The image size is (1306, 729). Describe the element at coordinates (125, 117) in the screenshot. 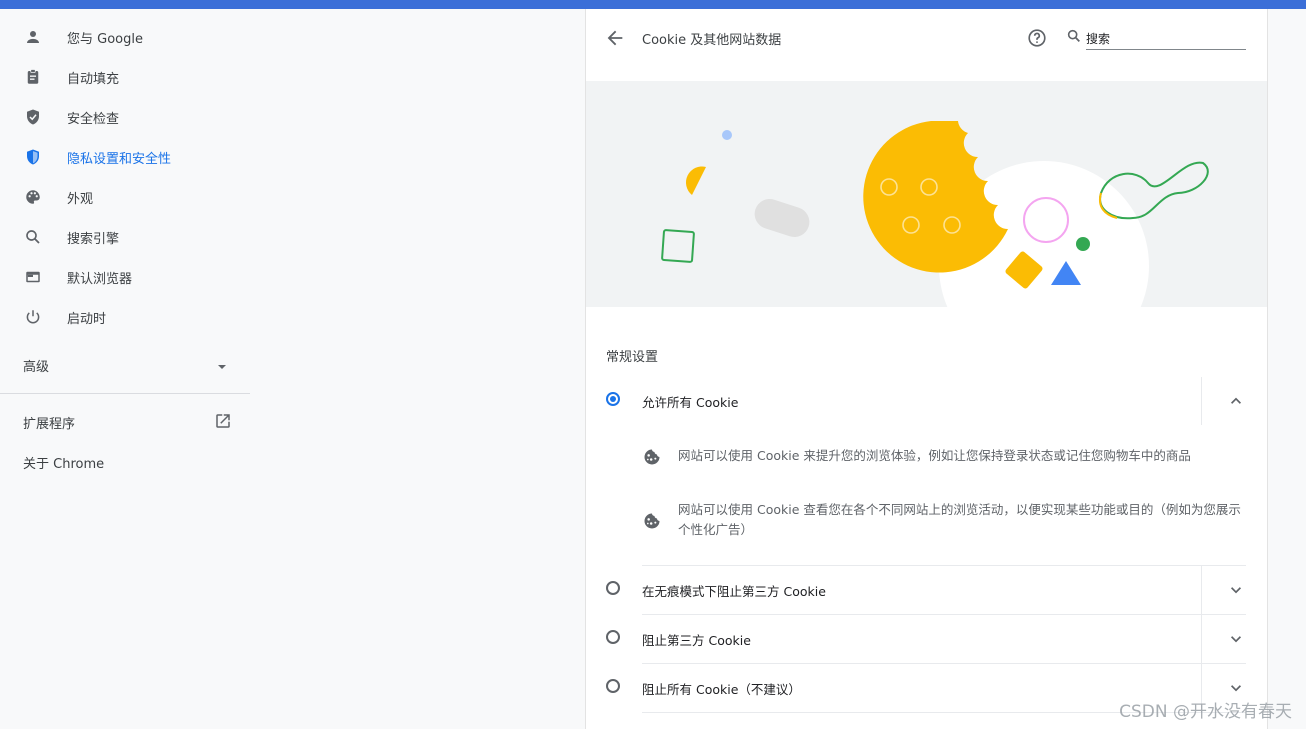

I see `sidebar-item-safety-check: 安全检查` at that location.